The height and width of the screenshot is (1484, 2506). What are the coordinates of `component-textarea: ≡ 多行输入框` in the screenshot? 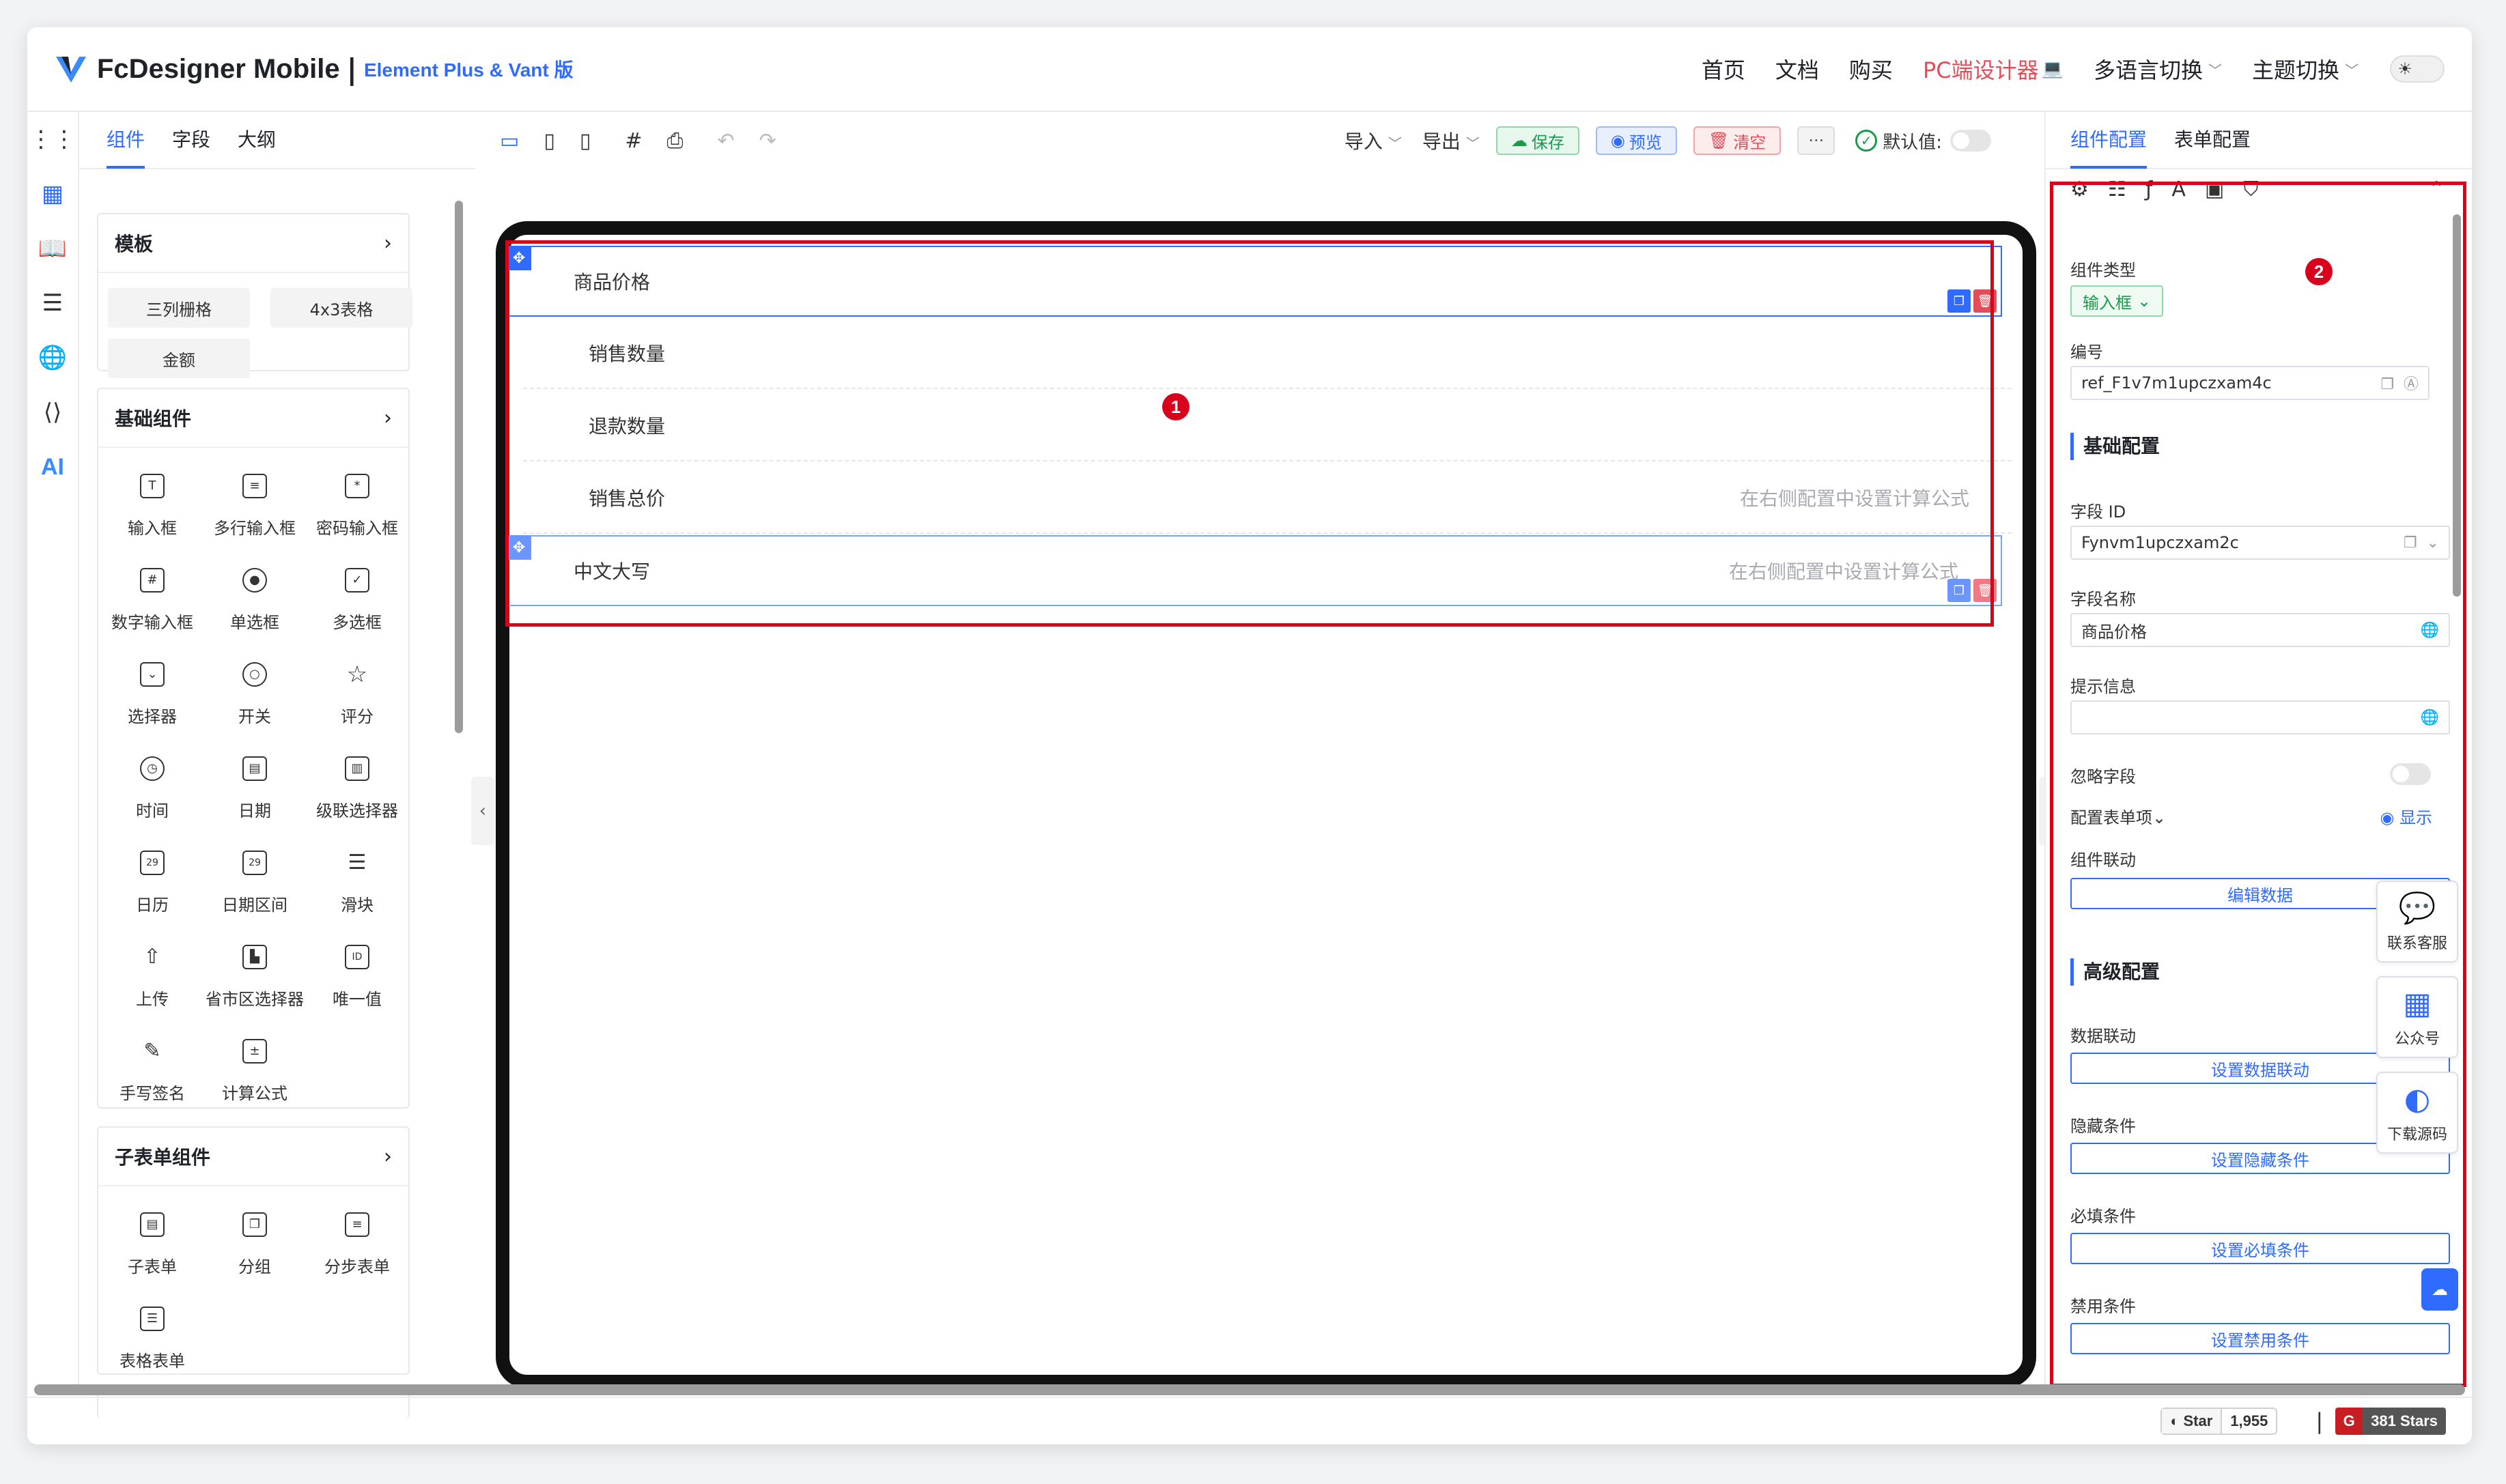 It's located at (254, 506).